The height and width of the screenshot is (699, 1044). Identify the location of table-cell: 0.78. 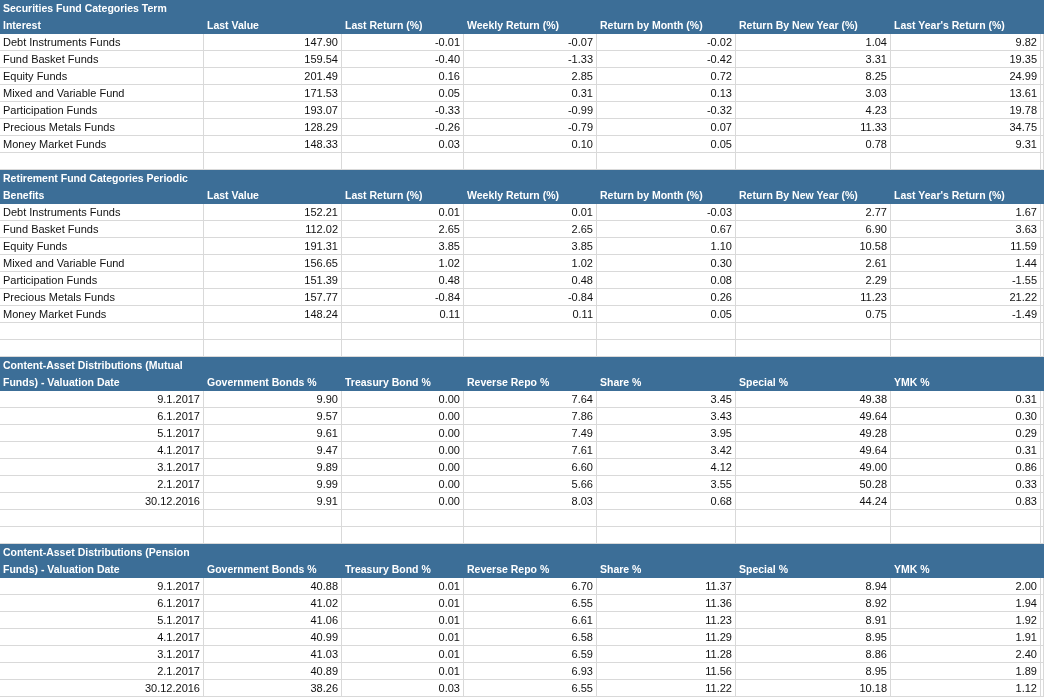
(813, 144).